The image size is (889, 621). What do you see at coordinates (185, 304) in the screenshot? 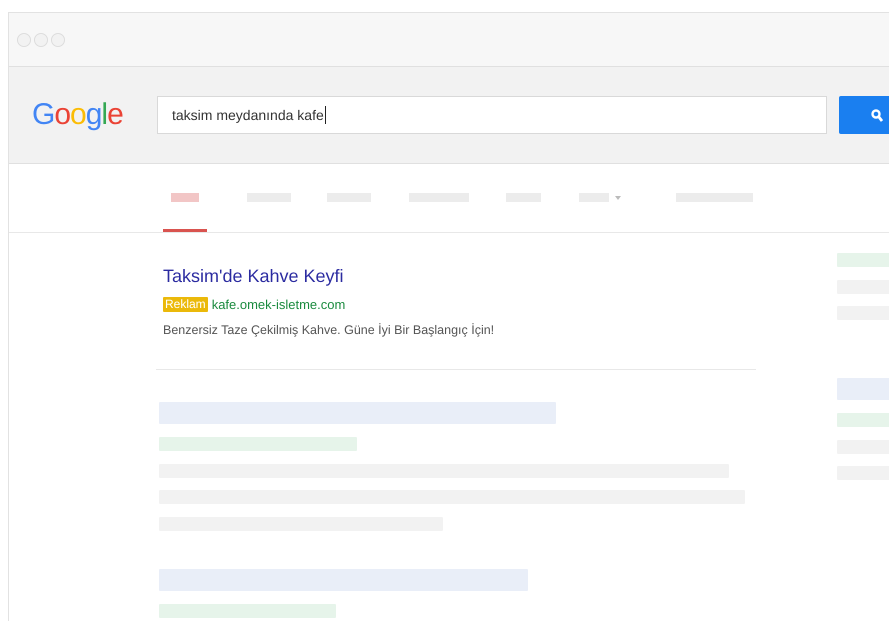
I see `ad-label: Reklam` at bounding box center [185, 304].